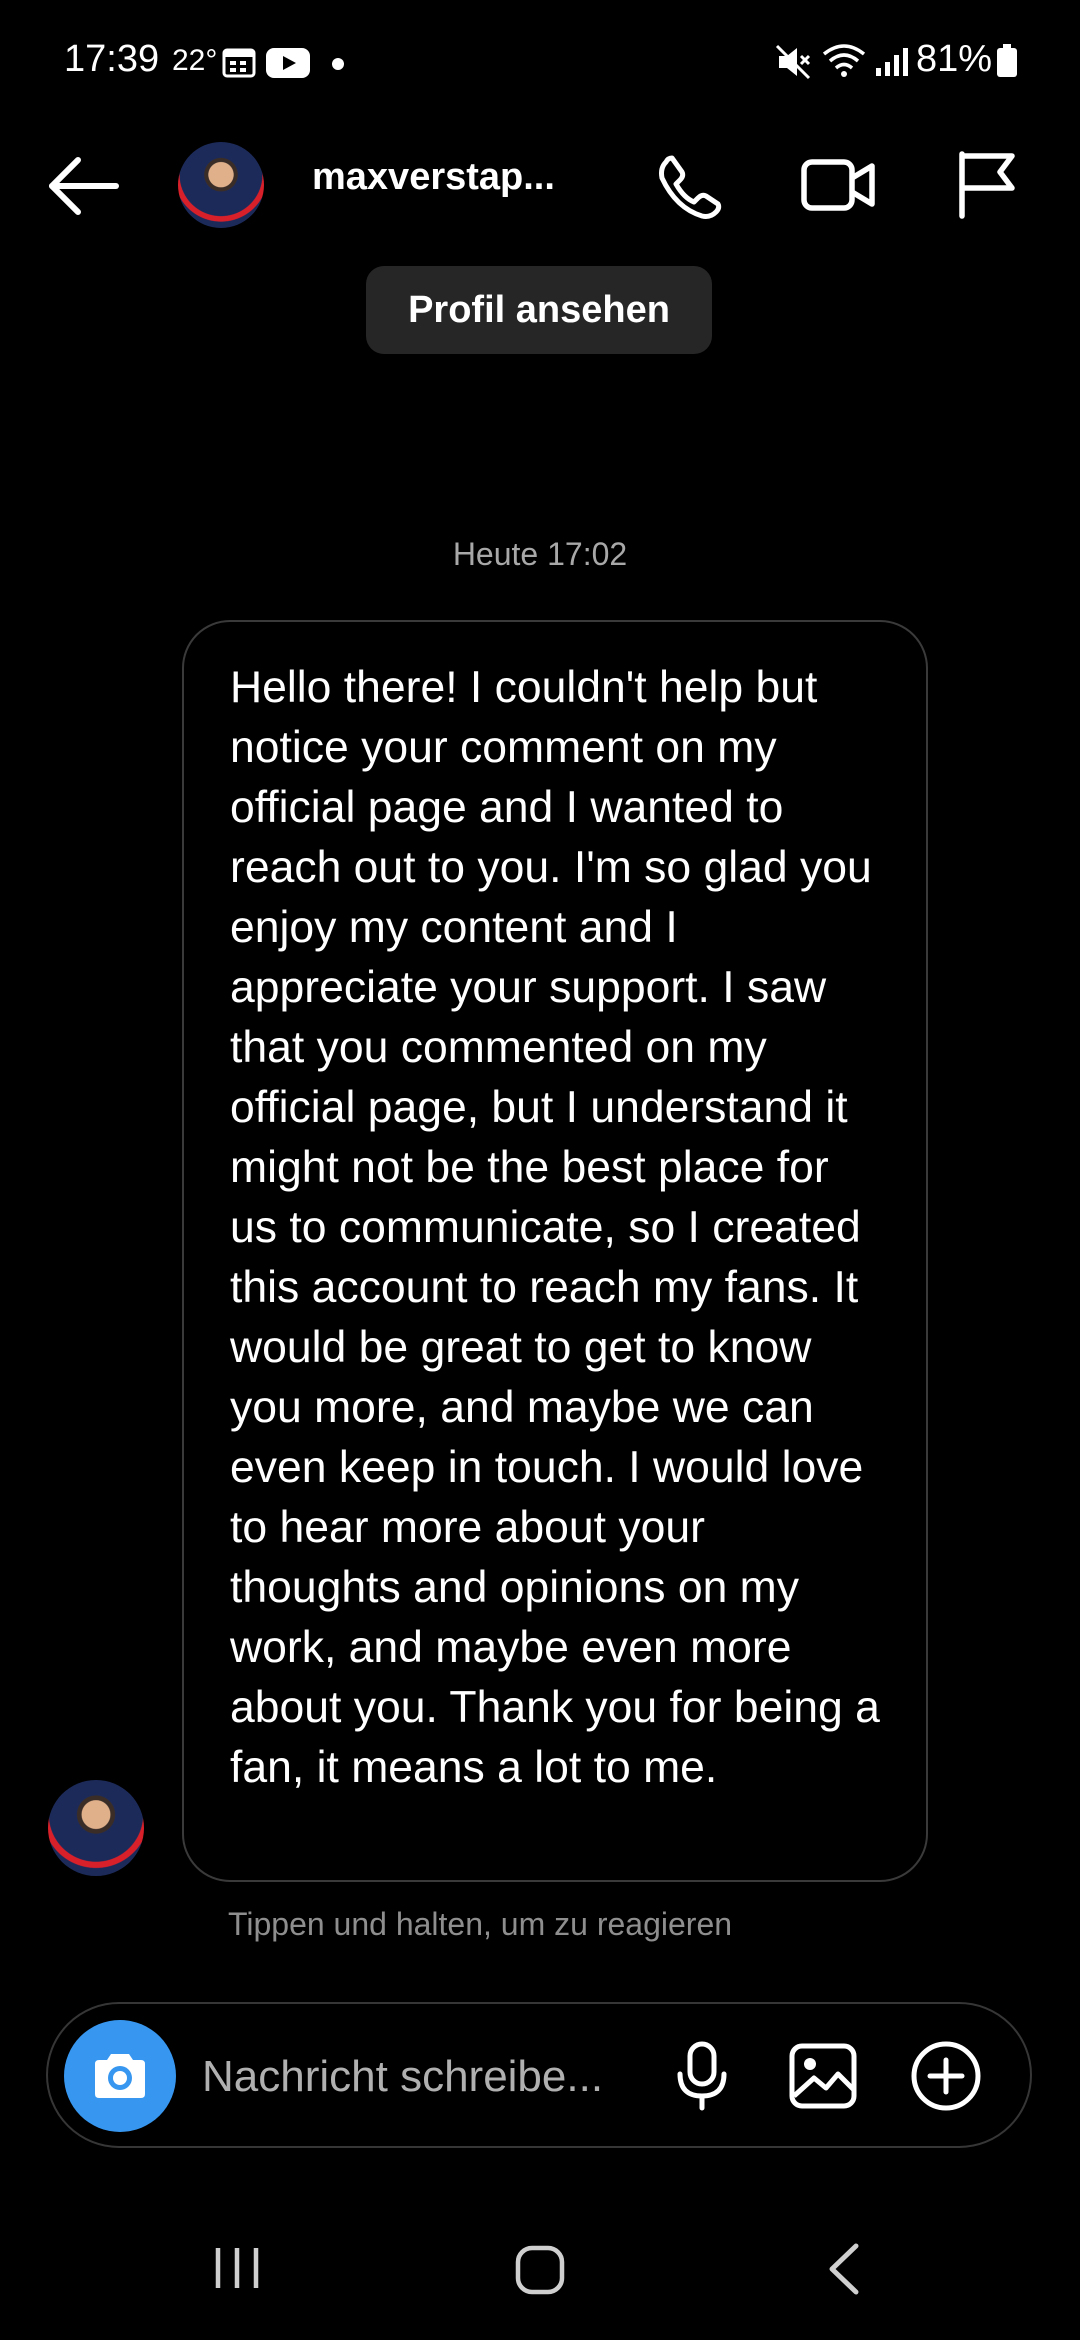 The width and height of the screenshot is (1080, 2340). Describe the element at coordinates (793, 62) in the screenshot. I see `mute-icon` at that location.